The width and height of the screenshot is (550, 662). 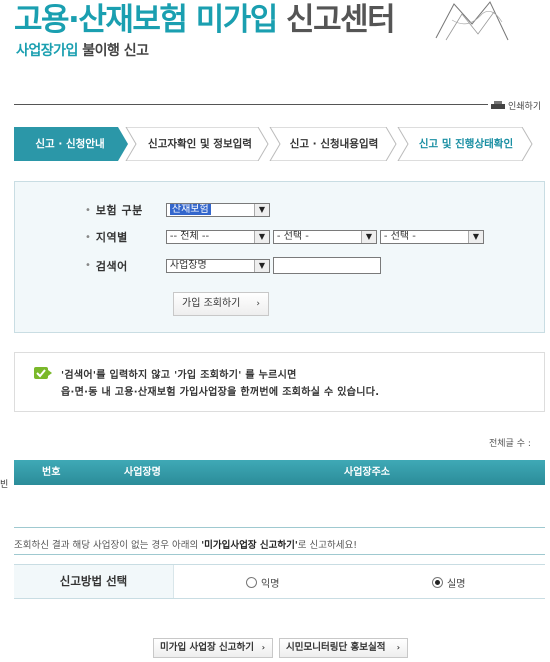 I want to click on radio-anonymous: 익명, so click(x=262, y=582).